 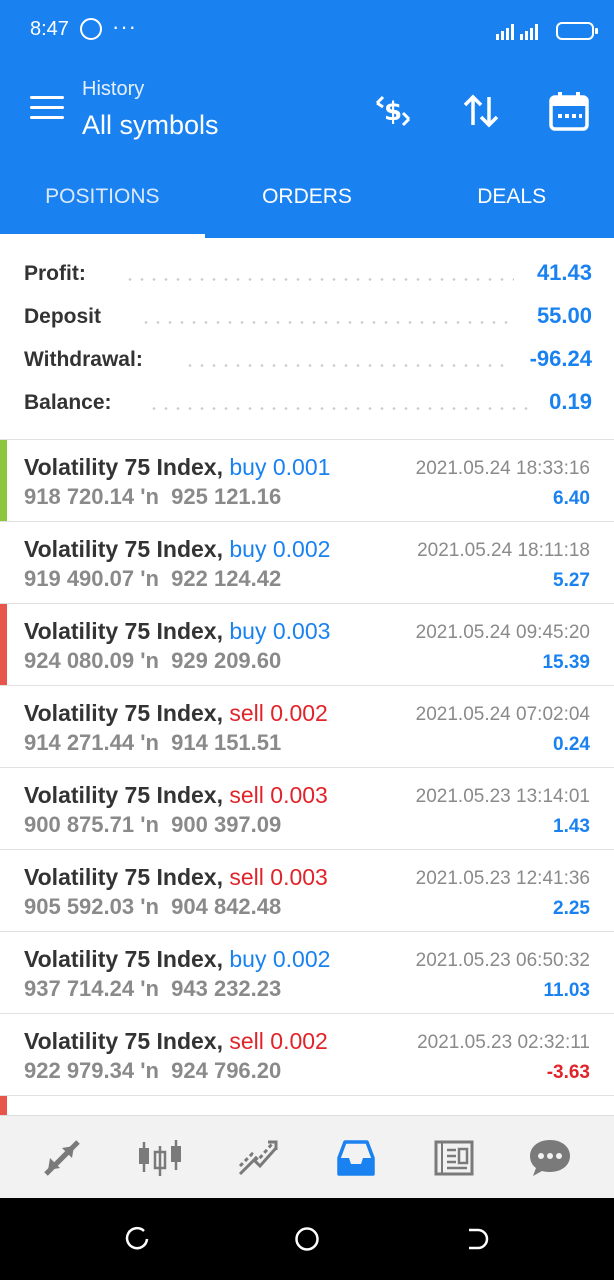 I want to click on battery-icon, so click(x=577, y=31).